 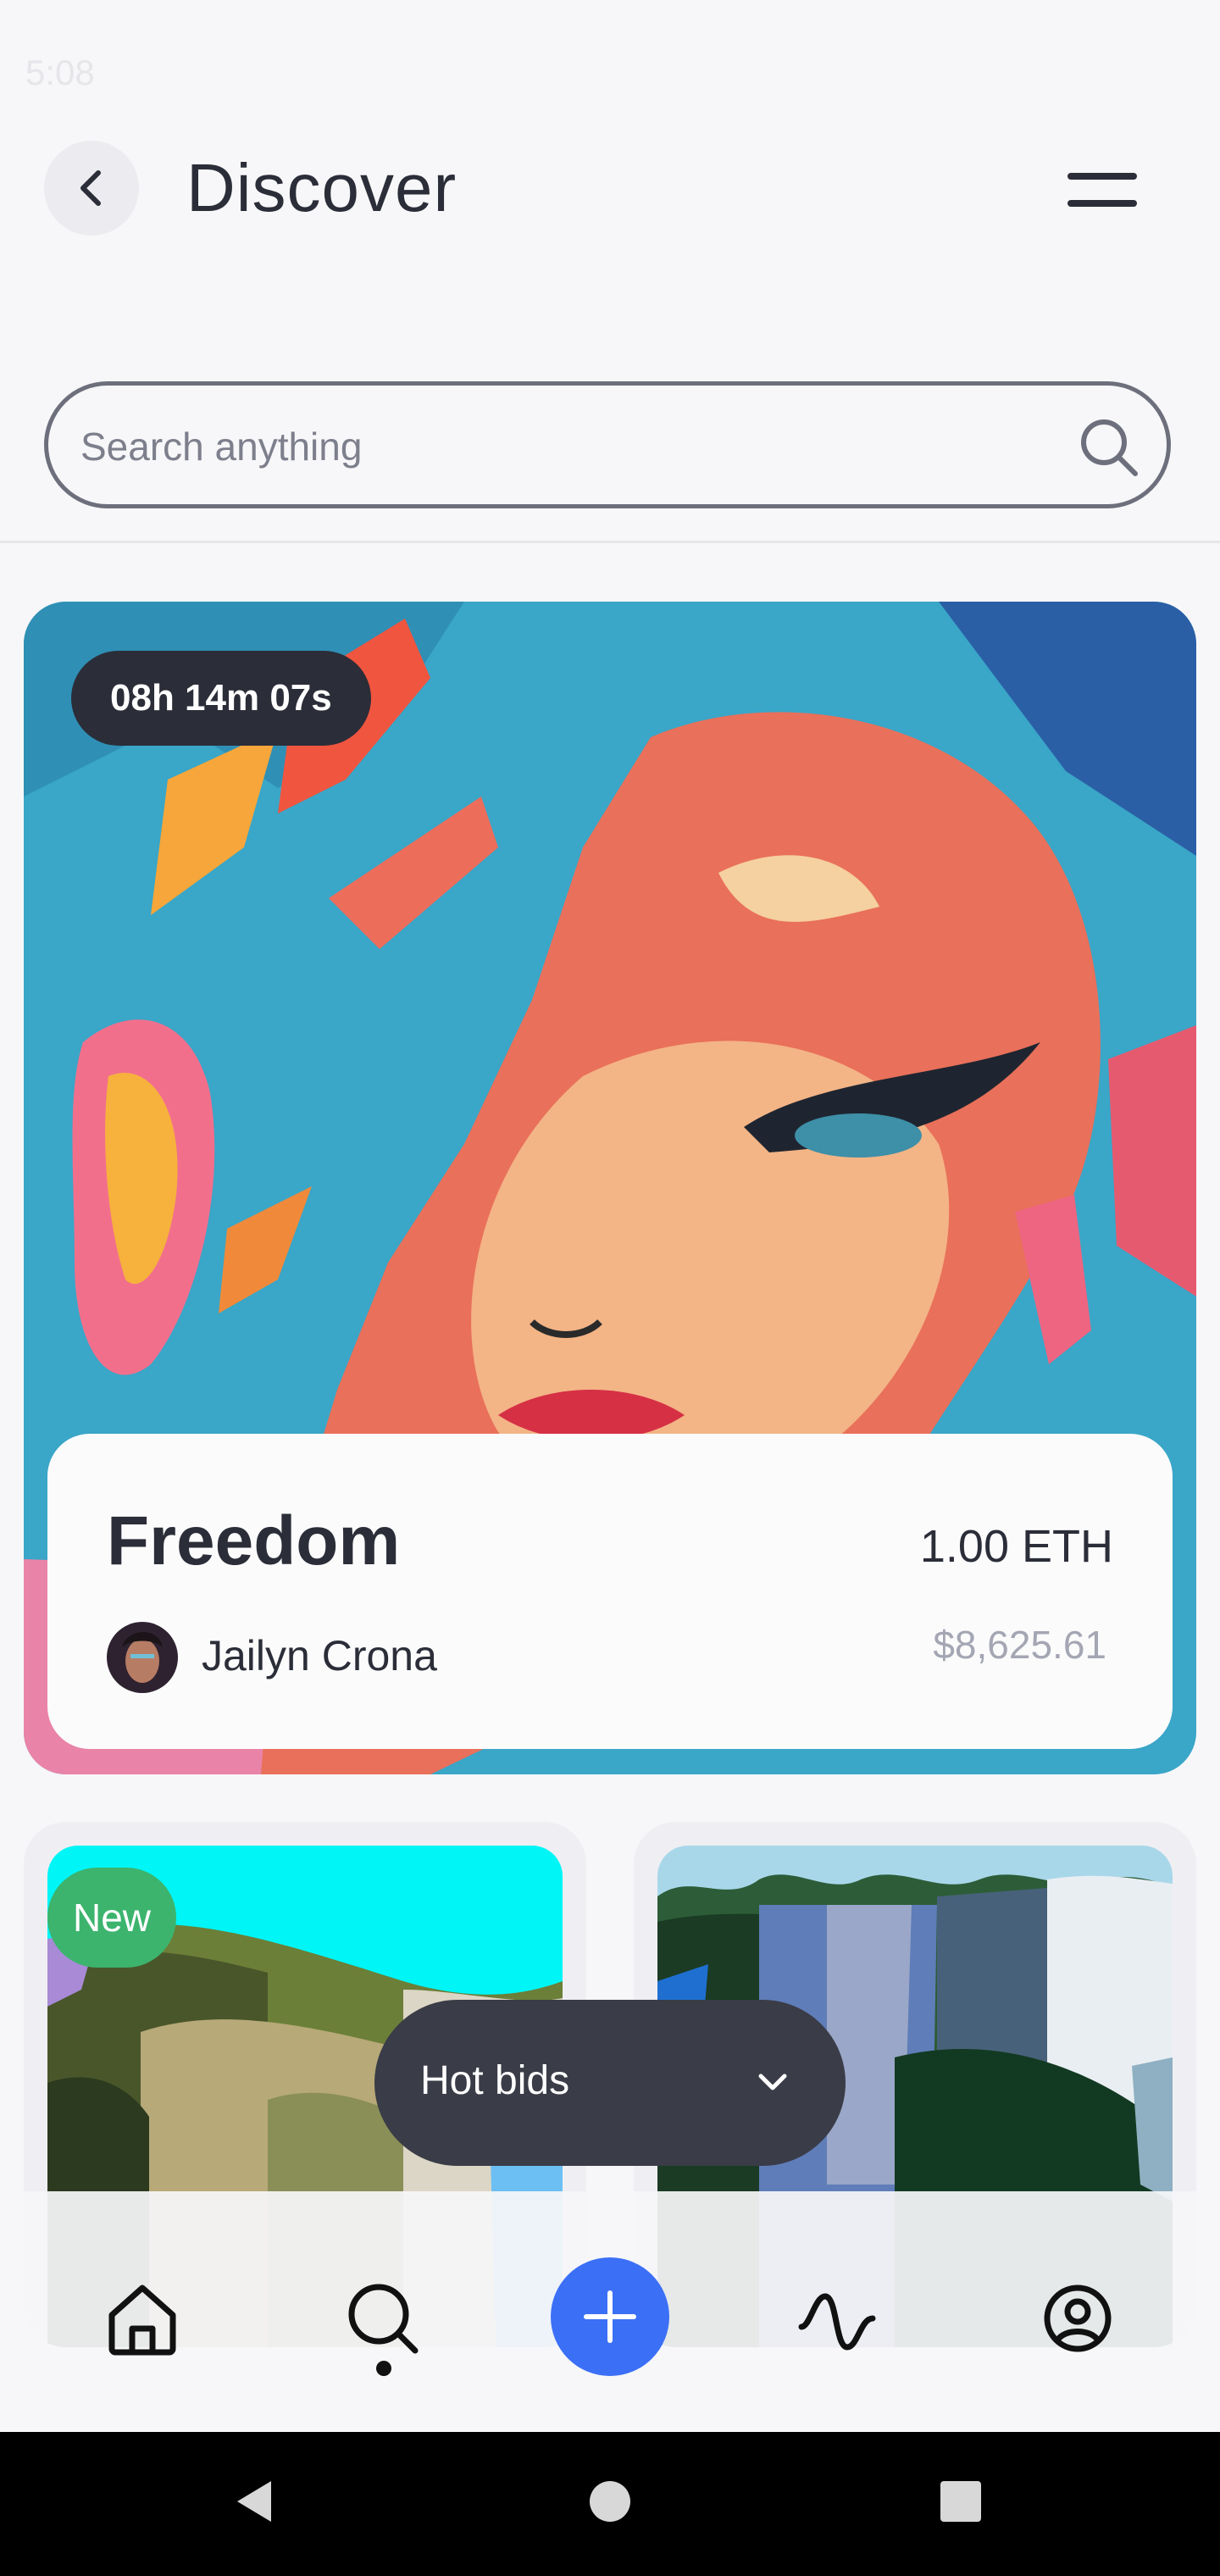 I want to click on chevron-left-icon, so click(x=90, y=188).